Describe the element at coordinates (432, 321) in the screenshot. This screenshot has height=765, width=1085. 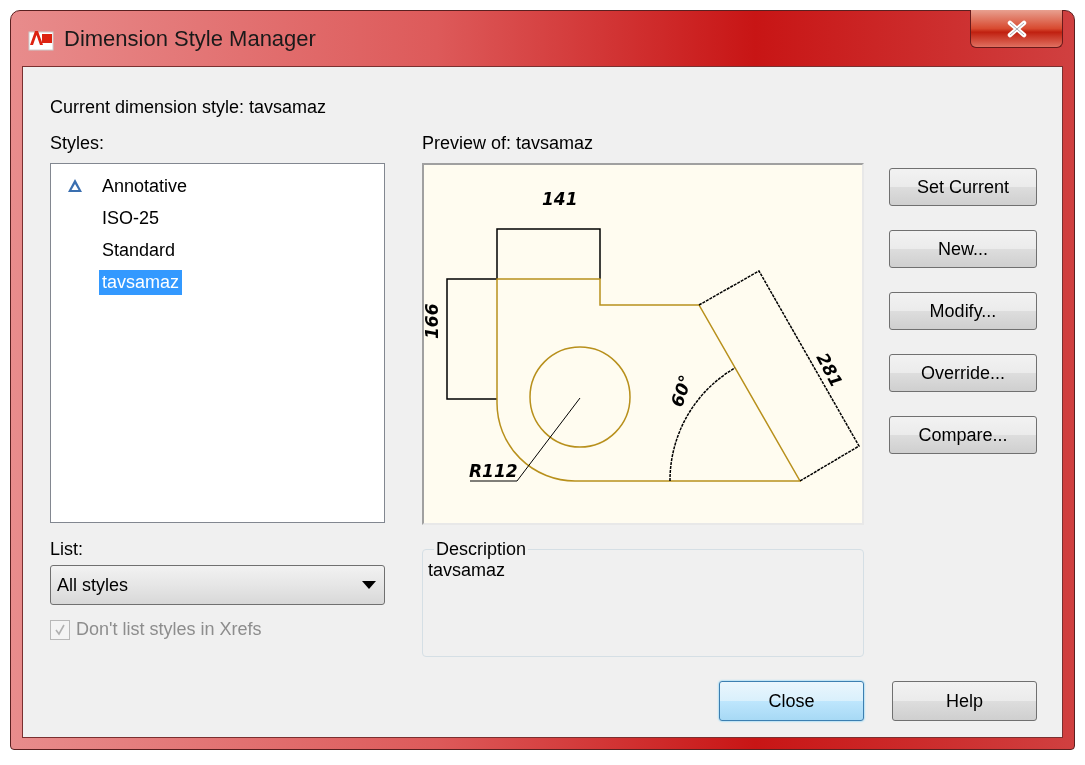
I see `dimension-label: 166` at that location.